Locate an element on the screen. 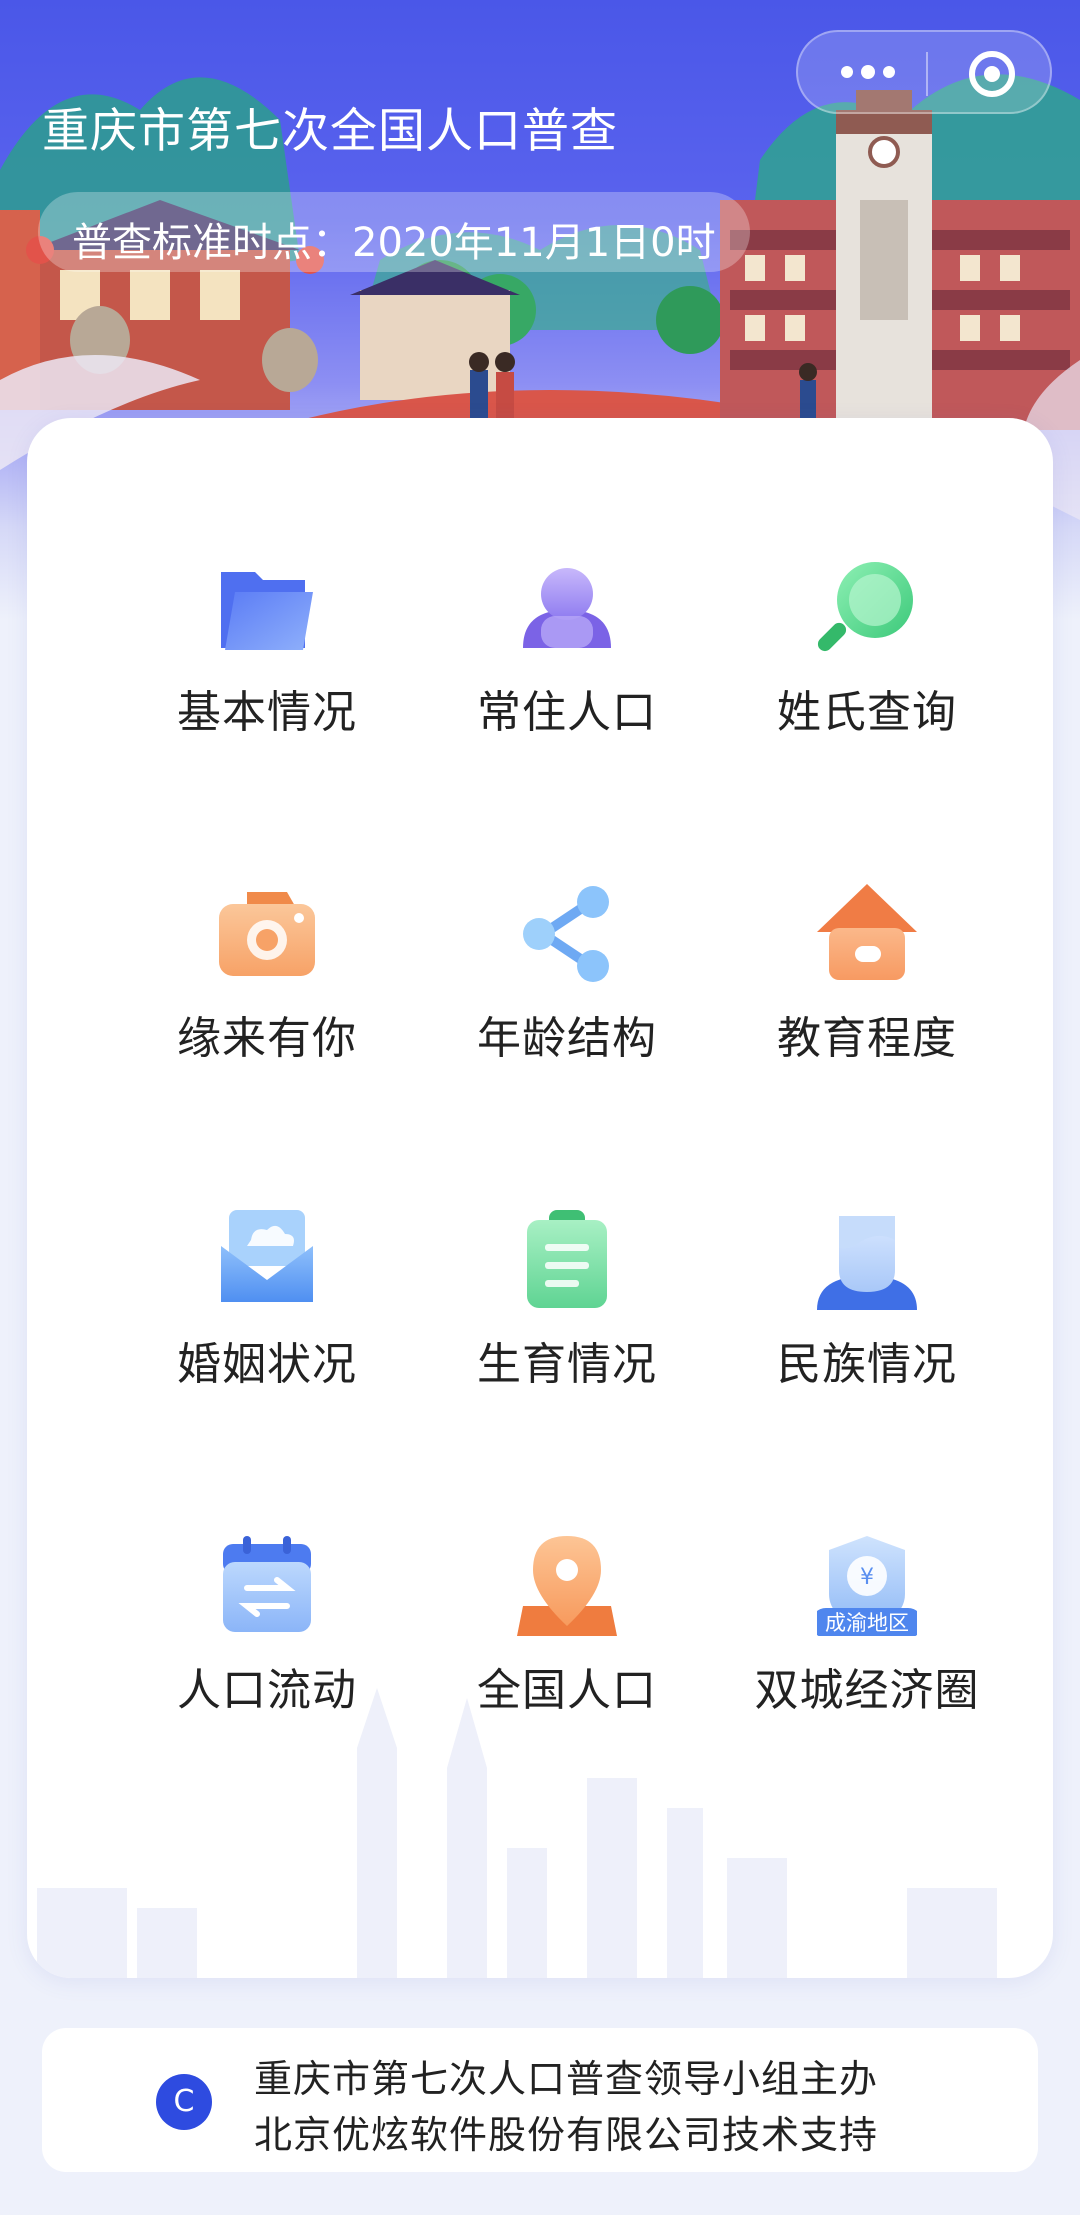 Image resolution: width=1080 pixels, height=2215 pixels. menu-item-age: 年龄结构 is located at coordinates (567, 994).